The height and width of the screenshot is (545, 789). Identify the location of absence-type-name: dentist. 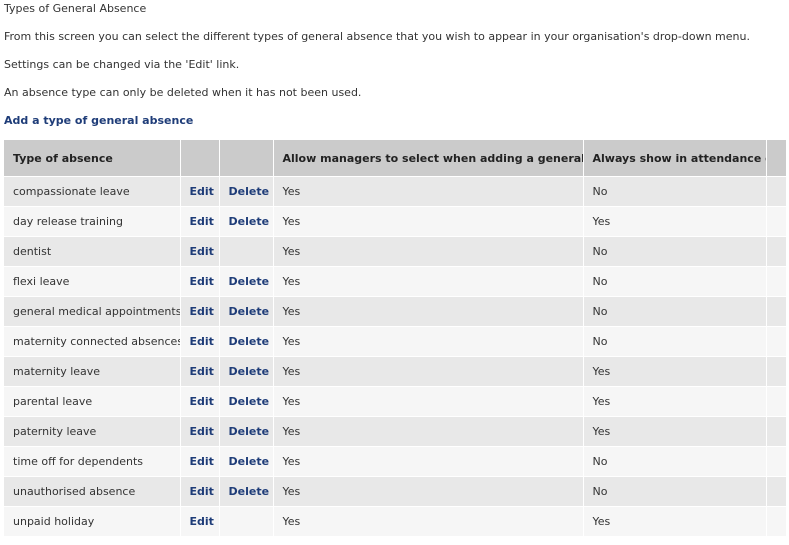
(92, 251).